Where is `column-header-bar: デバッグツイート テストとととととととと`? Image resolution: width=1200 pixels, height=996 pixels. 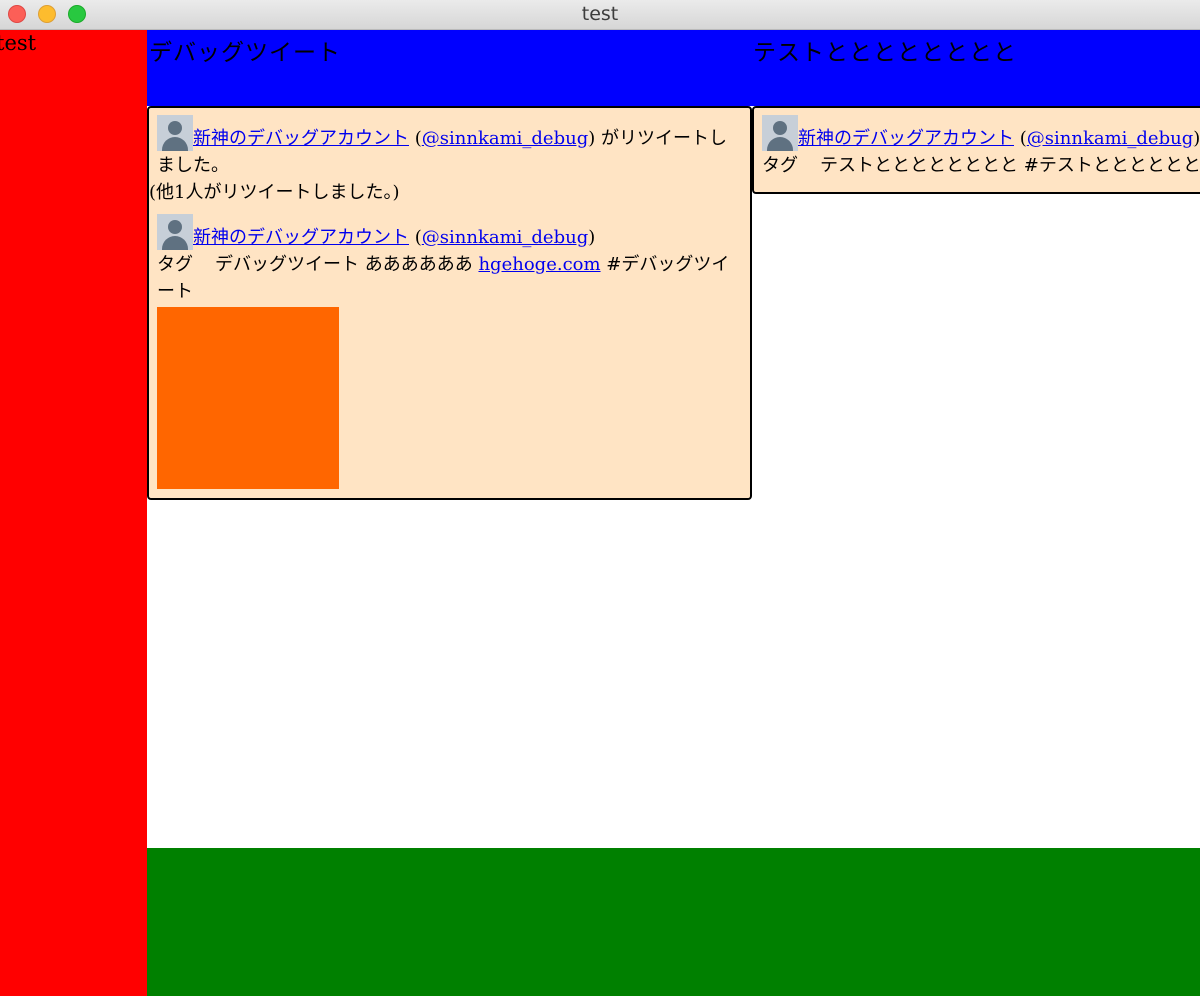 column-header-bar: デバッグツイート テストとととととととと is located at coordinates (673, 68).